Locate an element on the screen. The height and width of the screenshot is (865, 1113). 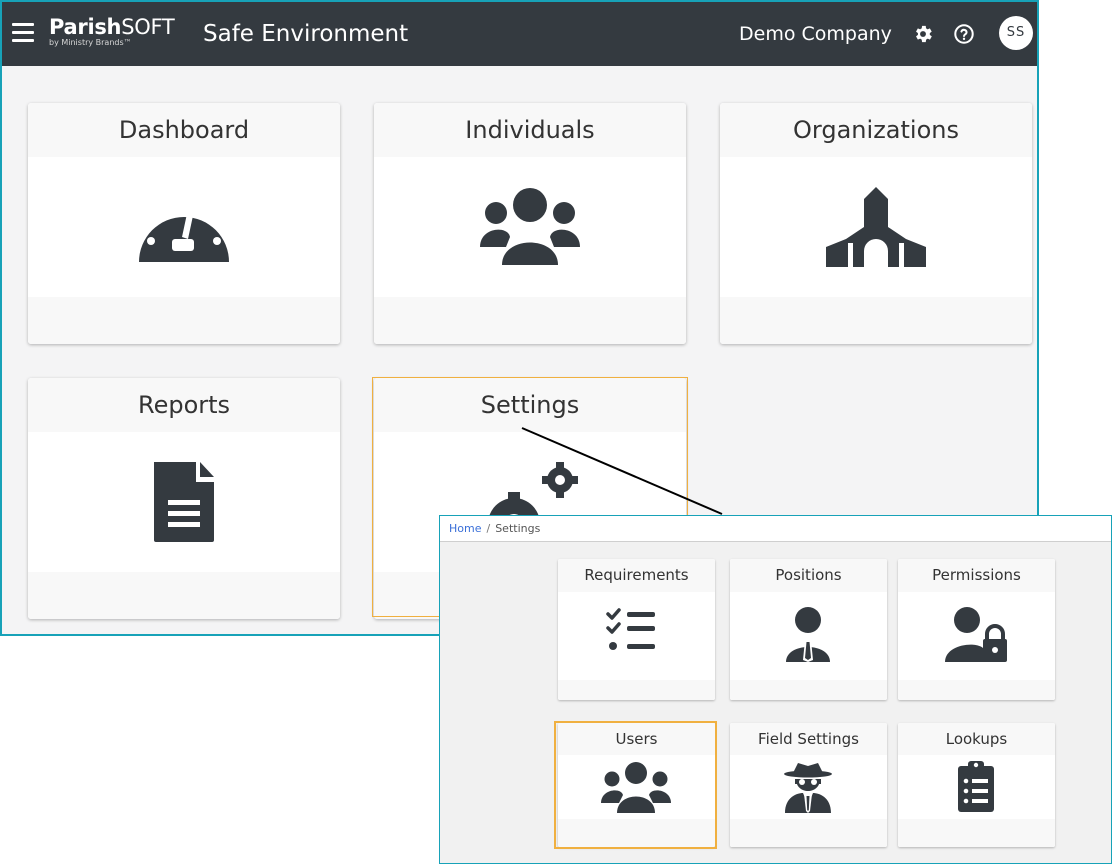
card-title: Requirements is located at coordinates (636, 575).